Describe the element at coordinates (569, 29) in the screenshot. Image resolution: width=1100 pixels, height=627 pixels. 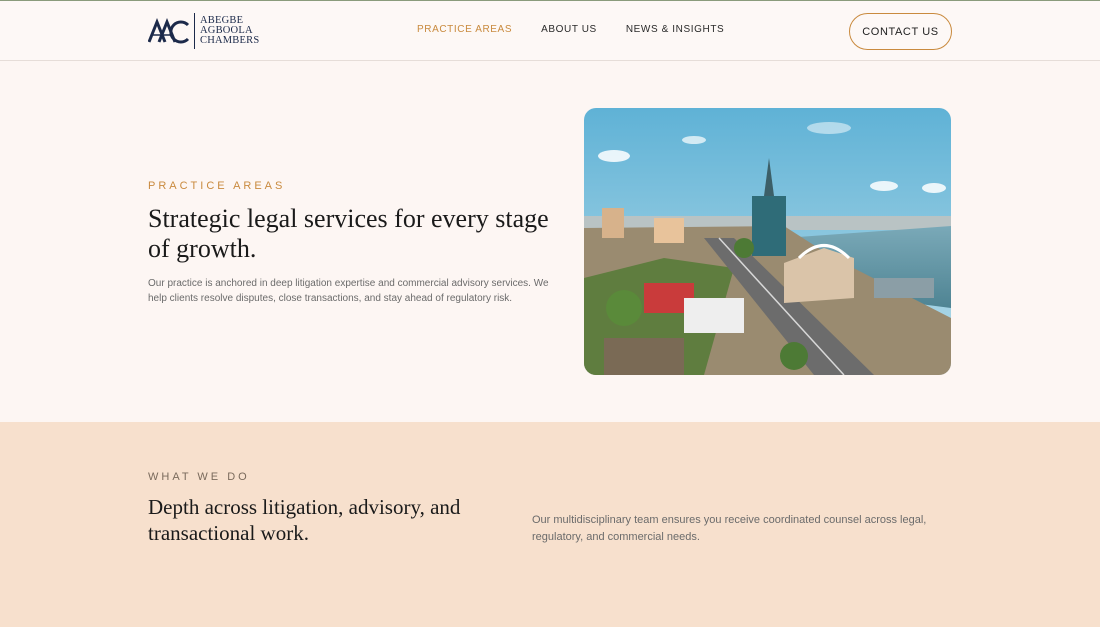
I see `nav-about-us: ABOUT US` at that location.